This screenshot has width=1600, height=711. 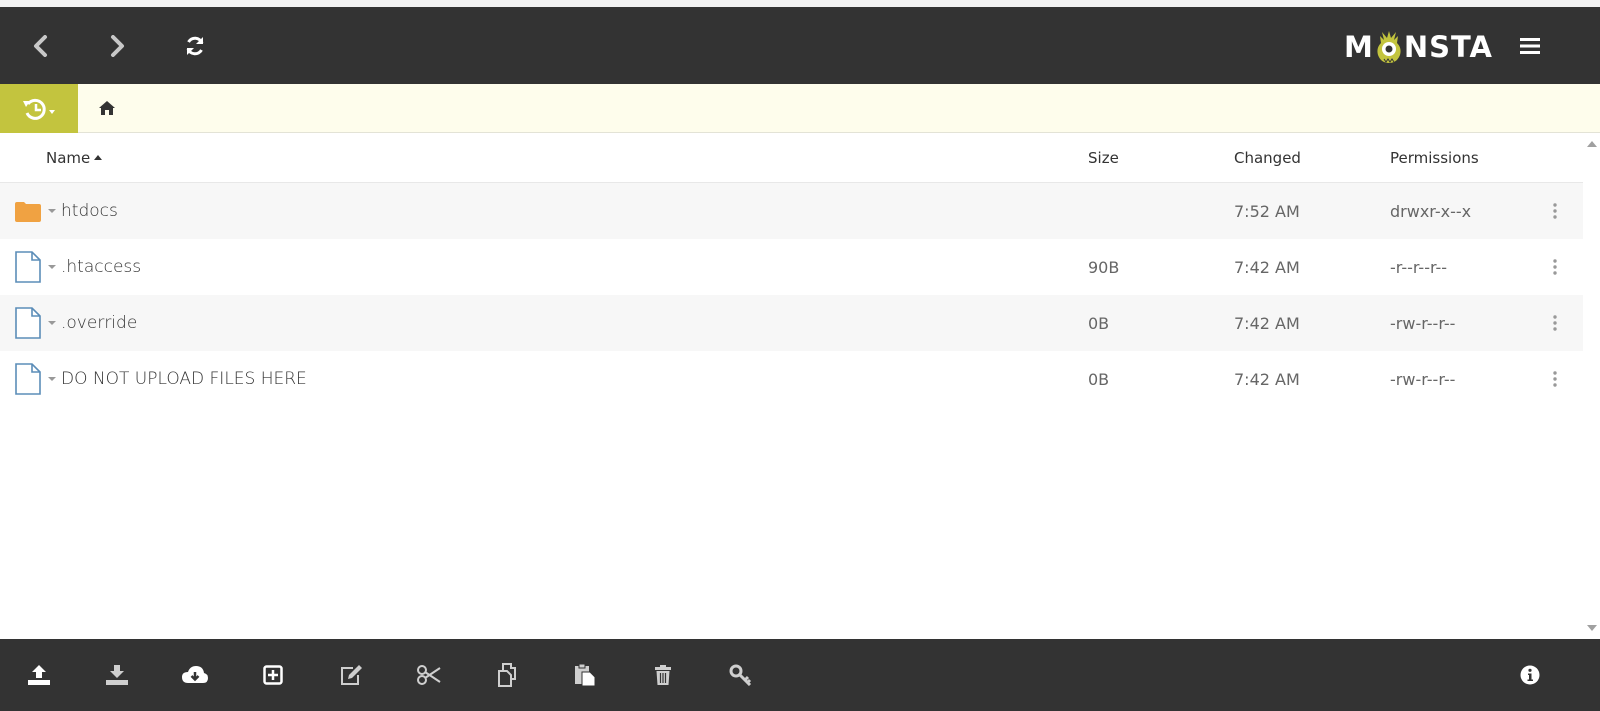 I want to click on scroll-down-arrow-icon, so click(x=1592, y=628).